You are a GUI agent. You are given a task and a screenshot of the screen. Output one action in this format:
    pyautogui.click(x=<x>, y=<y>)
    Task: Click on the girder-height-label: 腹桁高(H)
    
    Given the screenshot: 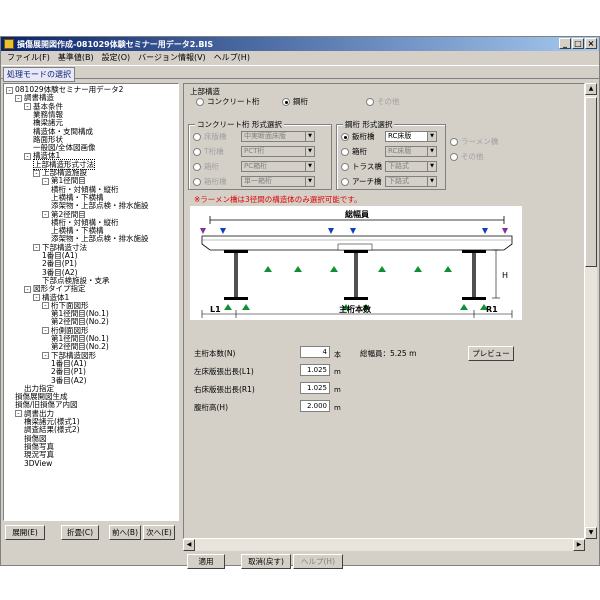 What is the action you would take?
    pyautogui.click(x=211, y=407)
    